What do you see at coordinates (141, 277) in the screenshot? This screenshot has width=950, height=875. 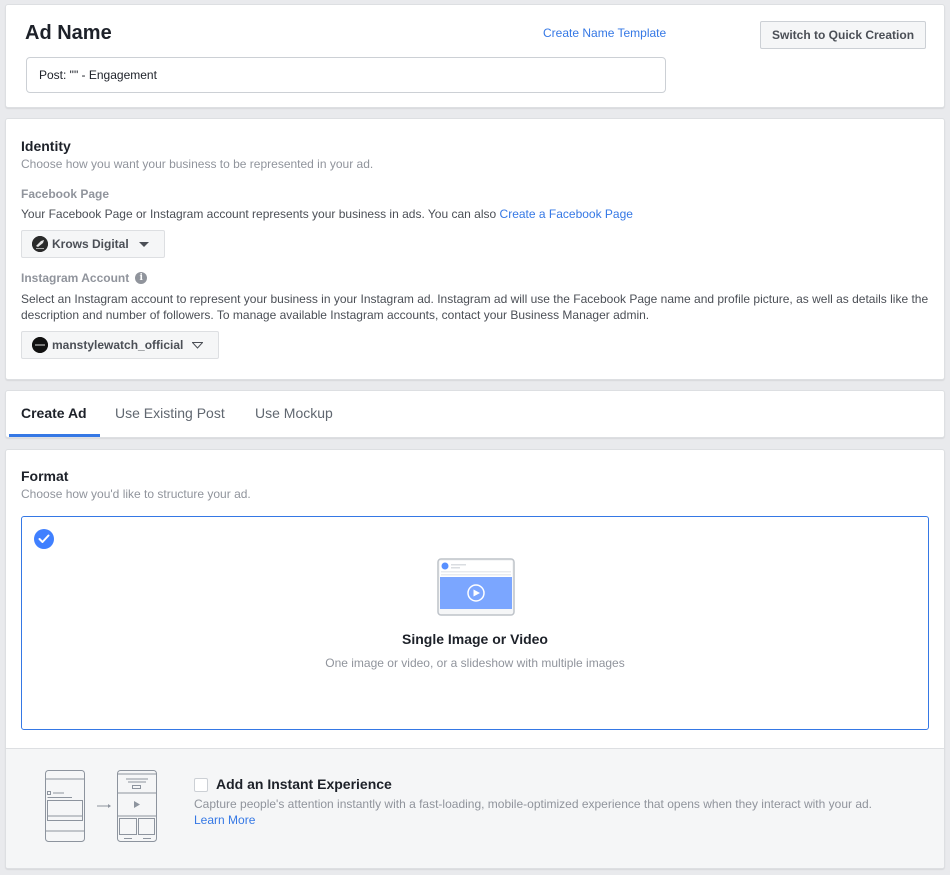 I see `info-icon: i` at bounding box center [141, 277].